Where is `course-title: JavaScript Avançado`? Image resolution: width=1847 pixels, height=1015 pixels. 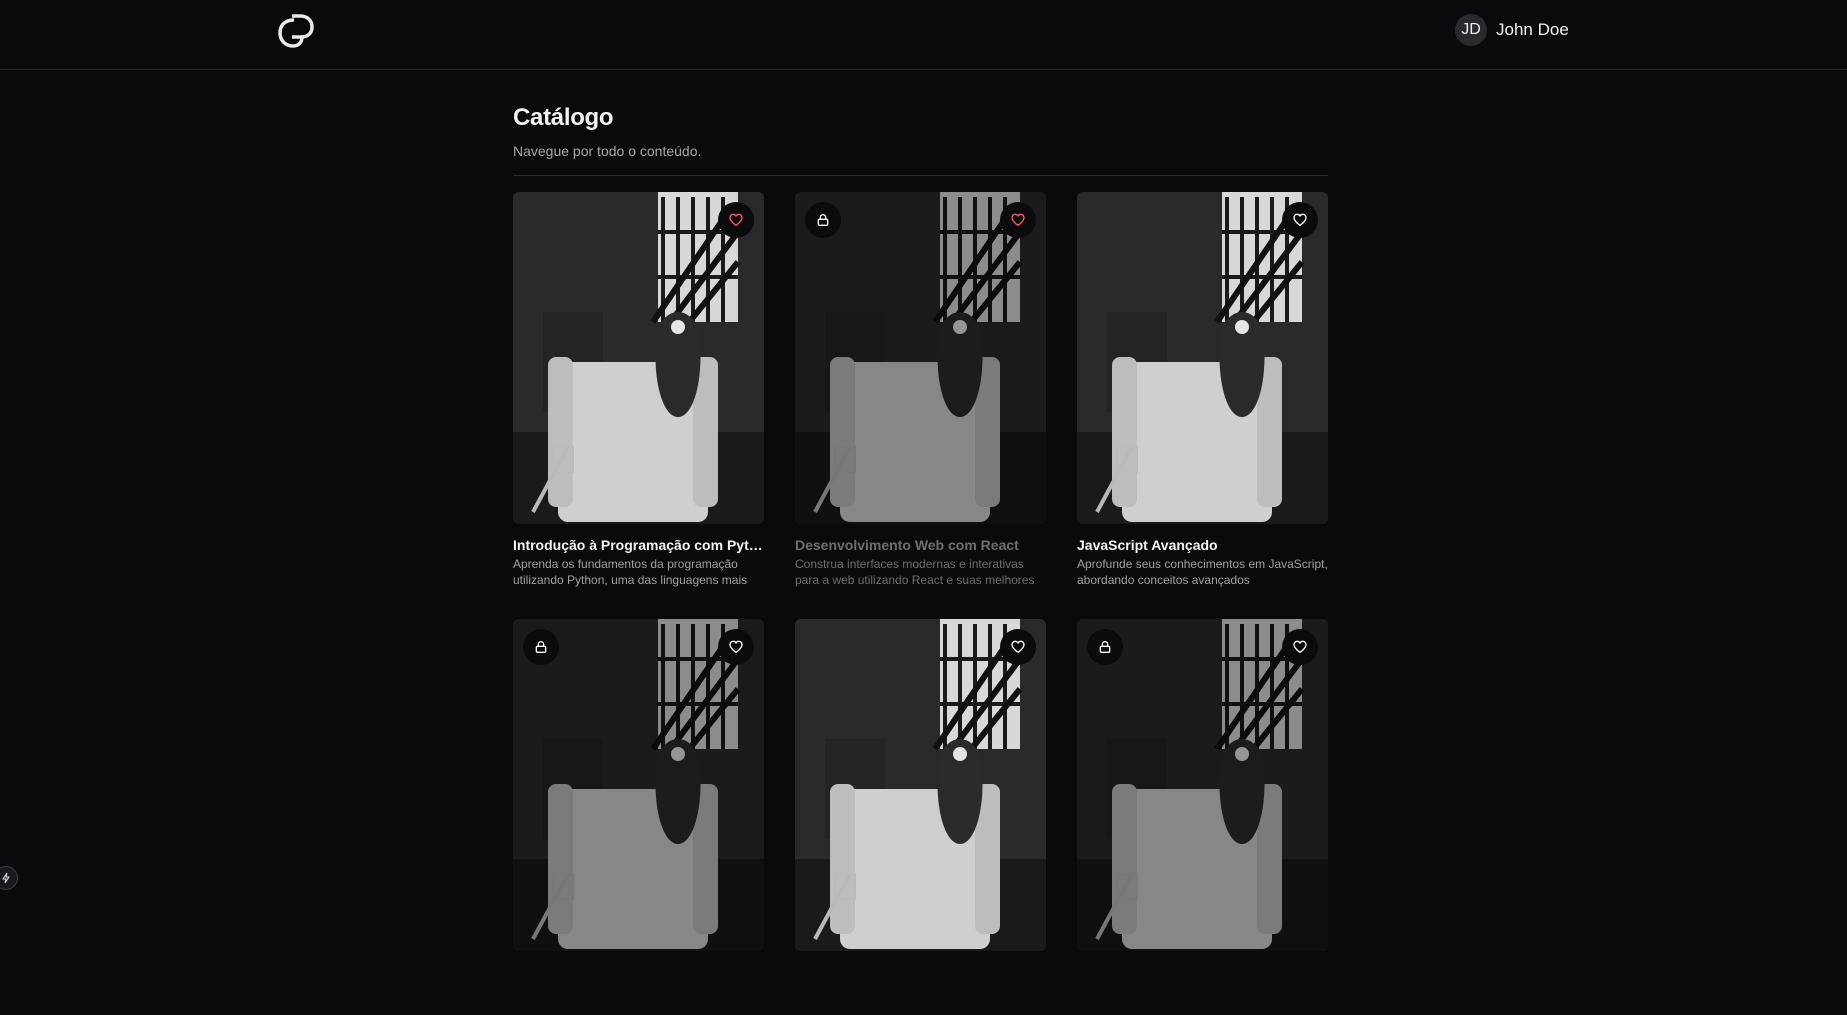 course-title: JavaScript Avançado is located at coordinates (1202, 545).